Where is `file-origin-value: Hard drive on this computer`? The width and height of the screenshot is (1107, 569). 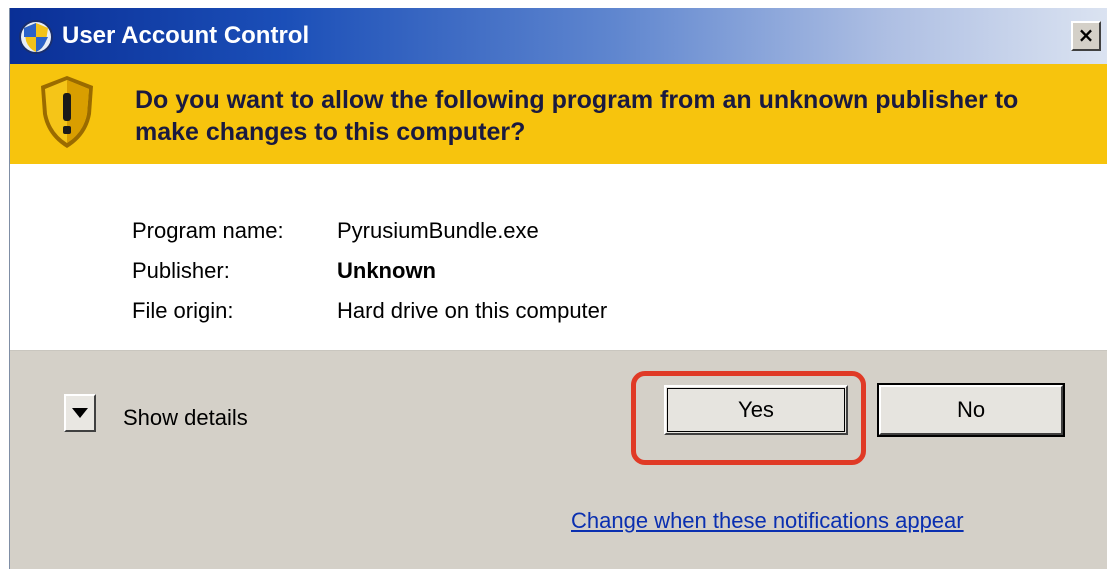 file-origin-value: Hard drive on this computer is located at coordinates (472, 310).